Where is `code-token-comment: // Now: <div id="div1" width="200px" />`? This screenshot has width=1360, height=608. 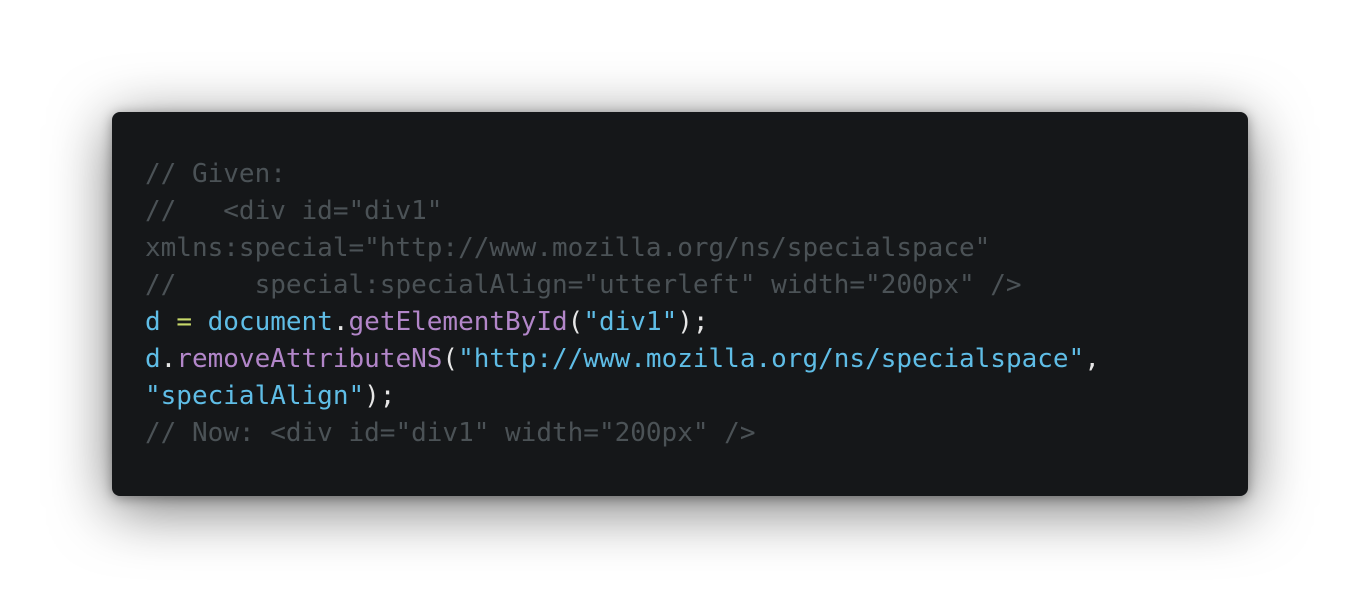
code-token-comment: // Now: <div id="div1" width="200px" /> is located at coordinates (450, 433).